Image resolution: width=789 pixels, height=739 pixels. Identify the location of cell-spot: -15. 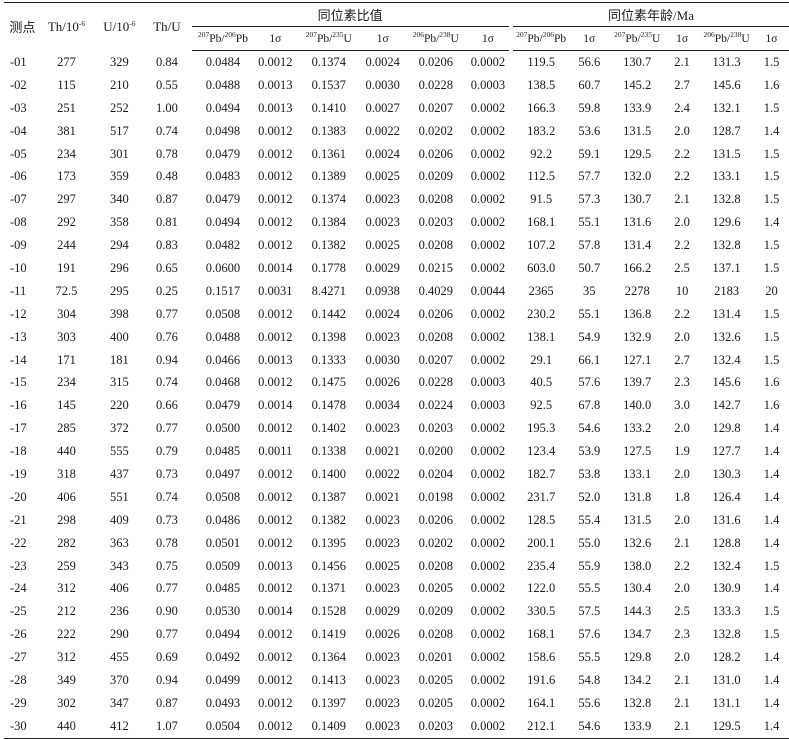
(18, 382).